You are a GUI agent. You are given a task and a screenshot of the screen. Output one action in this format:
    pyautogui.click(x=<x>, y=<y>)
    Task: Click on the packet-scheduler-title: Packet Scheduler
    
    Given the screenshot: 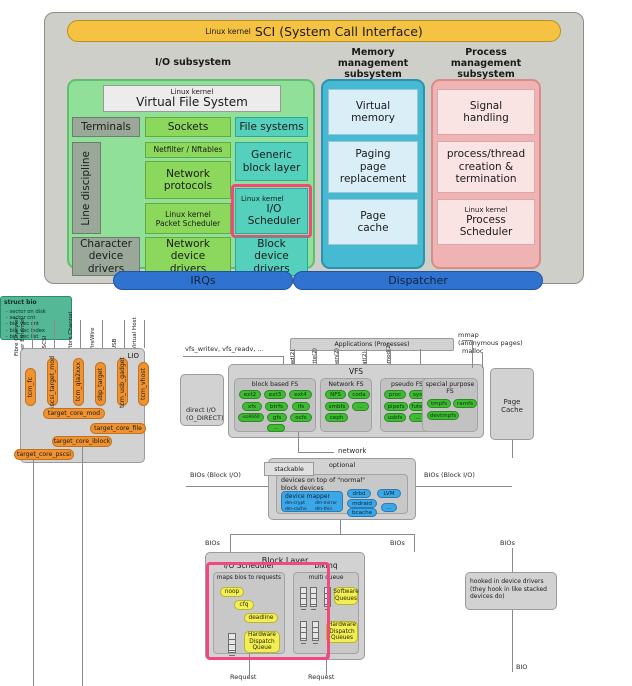 What is the action you would take?
    pyautogui.click(x=188, y=223)
    